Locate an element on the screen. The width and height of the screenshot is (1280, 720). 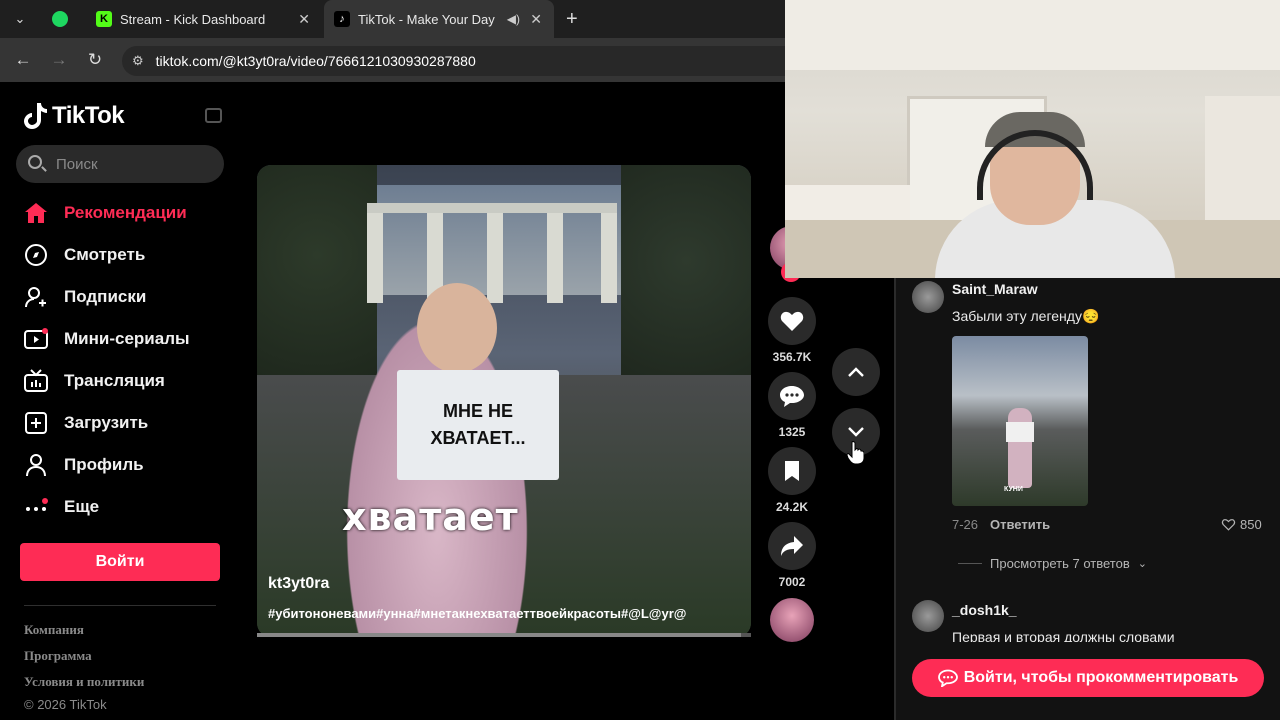
search-input: Поиск is located at coordinates (120, 164).